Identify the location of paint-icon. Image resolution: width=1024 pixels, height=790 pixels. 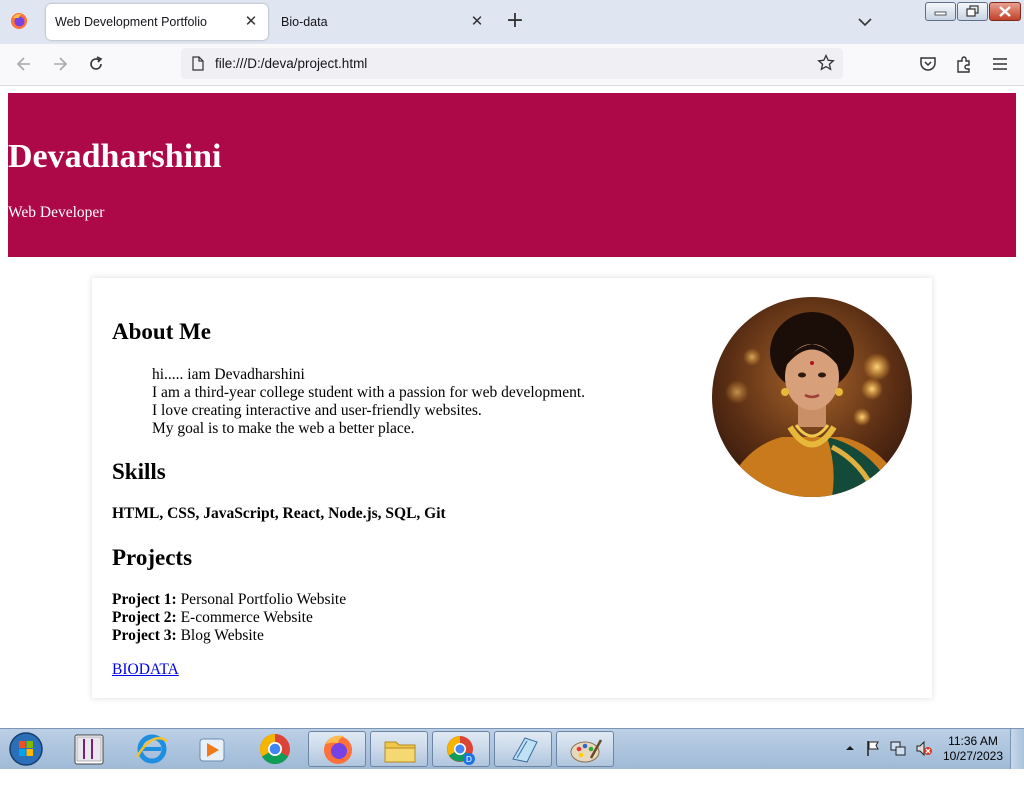
(585, 749).